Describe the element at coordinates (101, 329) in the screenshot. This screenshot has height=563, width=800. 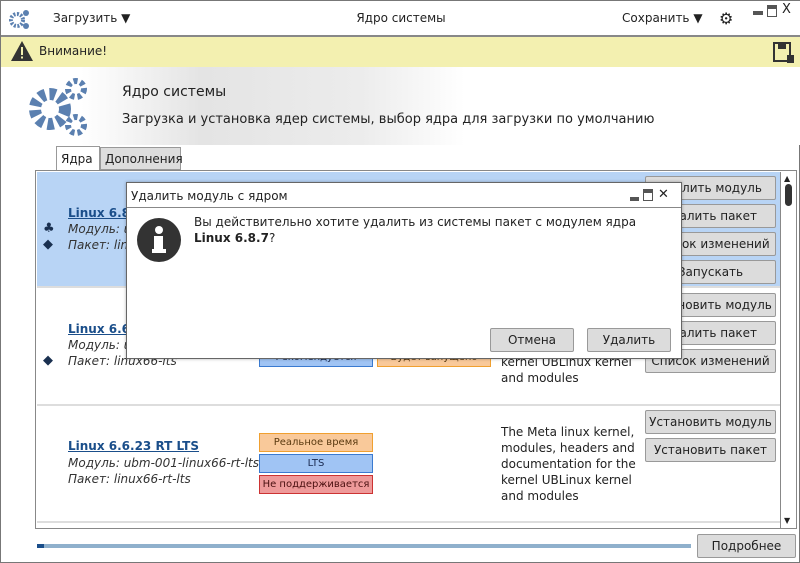
I see `kernel-name: Linux 6.6.` at that location.